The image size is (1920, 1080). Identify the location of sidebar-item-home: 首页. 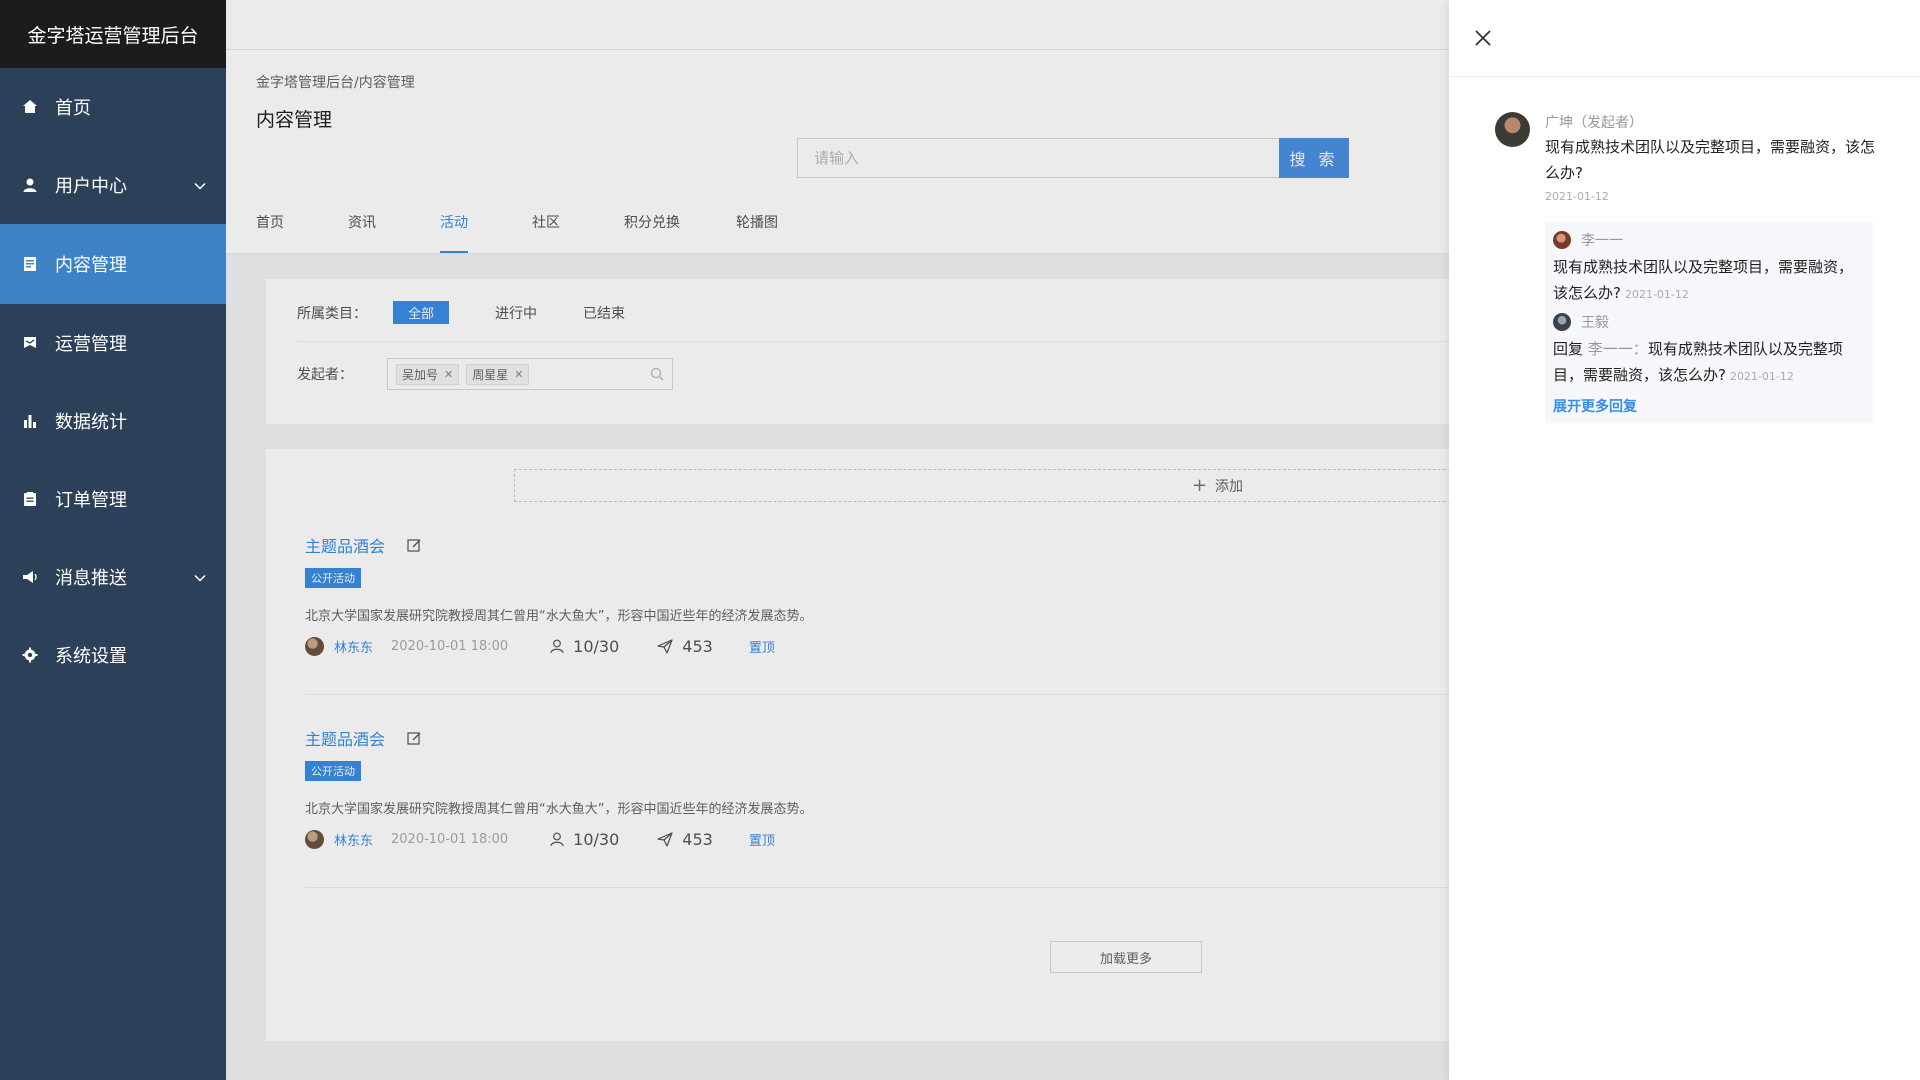
(113, 107).